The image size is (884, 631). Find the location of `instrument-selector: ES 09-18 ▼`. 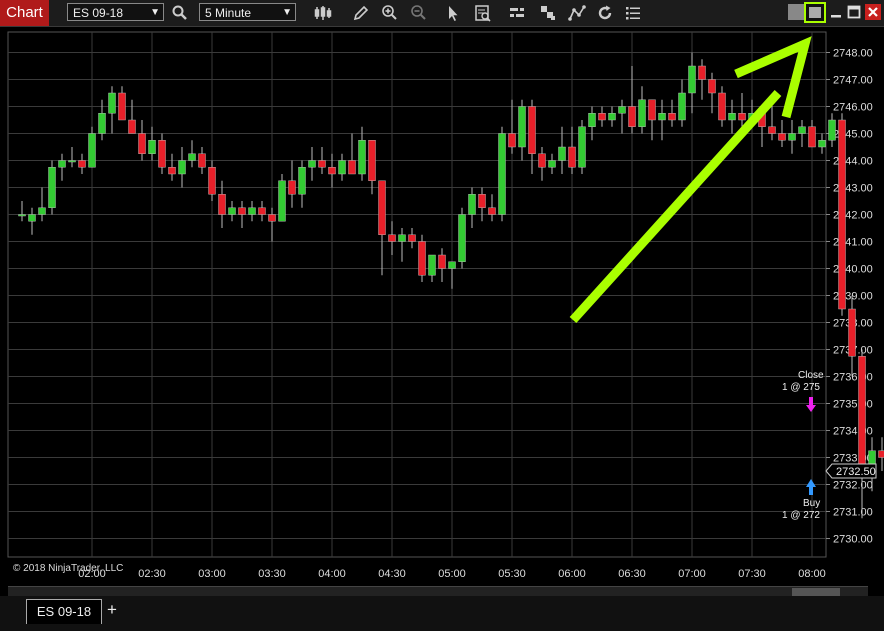

instrument-selector: ES 09-18 ▼ is located at coordinates (115, 12).